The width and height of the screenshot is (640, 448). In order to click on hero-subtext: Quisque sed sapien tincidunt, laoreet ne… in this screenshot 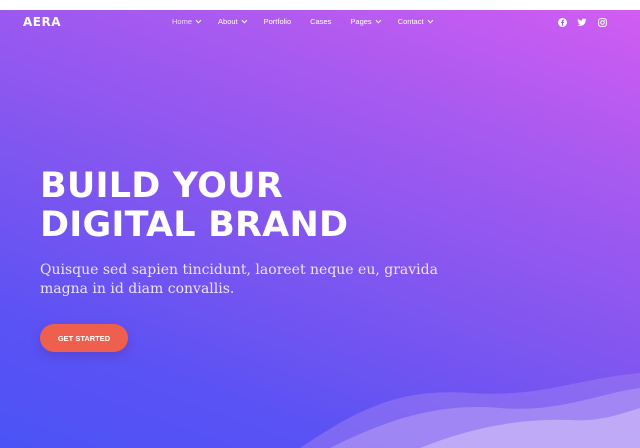, I will do `click(239, 279)`.